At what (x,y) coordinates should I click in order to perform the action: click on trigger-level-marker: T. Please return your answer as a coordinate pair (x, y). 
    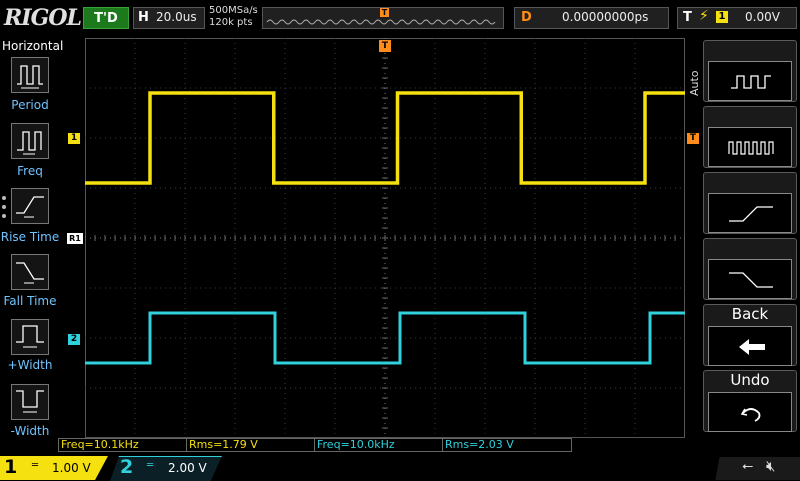
    Looking at the image, I should click on (693, 138).